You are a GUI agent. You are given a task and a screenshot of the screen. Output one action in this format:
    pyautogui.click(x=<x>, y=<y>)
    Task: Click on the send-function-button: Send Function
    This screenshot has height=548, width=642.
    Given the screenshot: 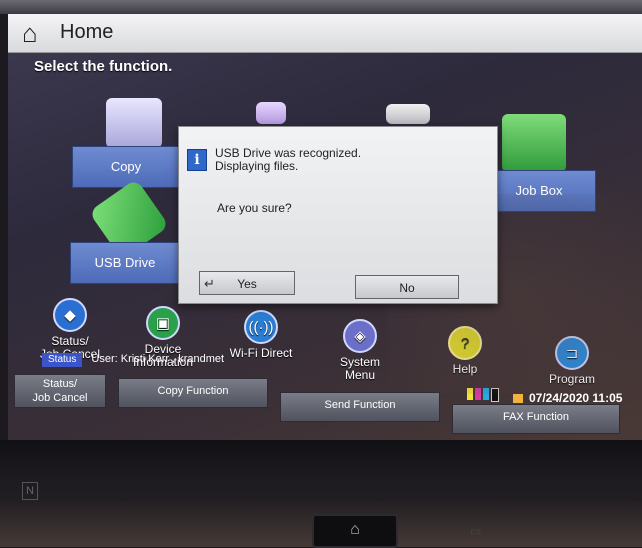 What is the action you would take?
    pyautogui.click(x=360, y=407)
    